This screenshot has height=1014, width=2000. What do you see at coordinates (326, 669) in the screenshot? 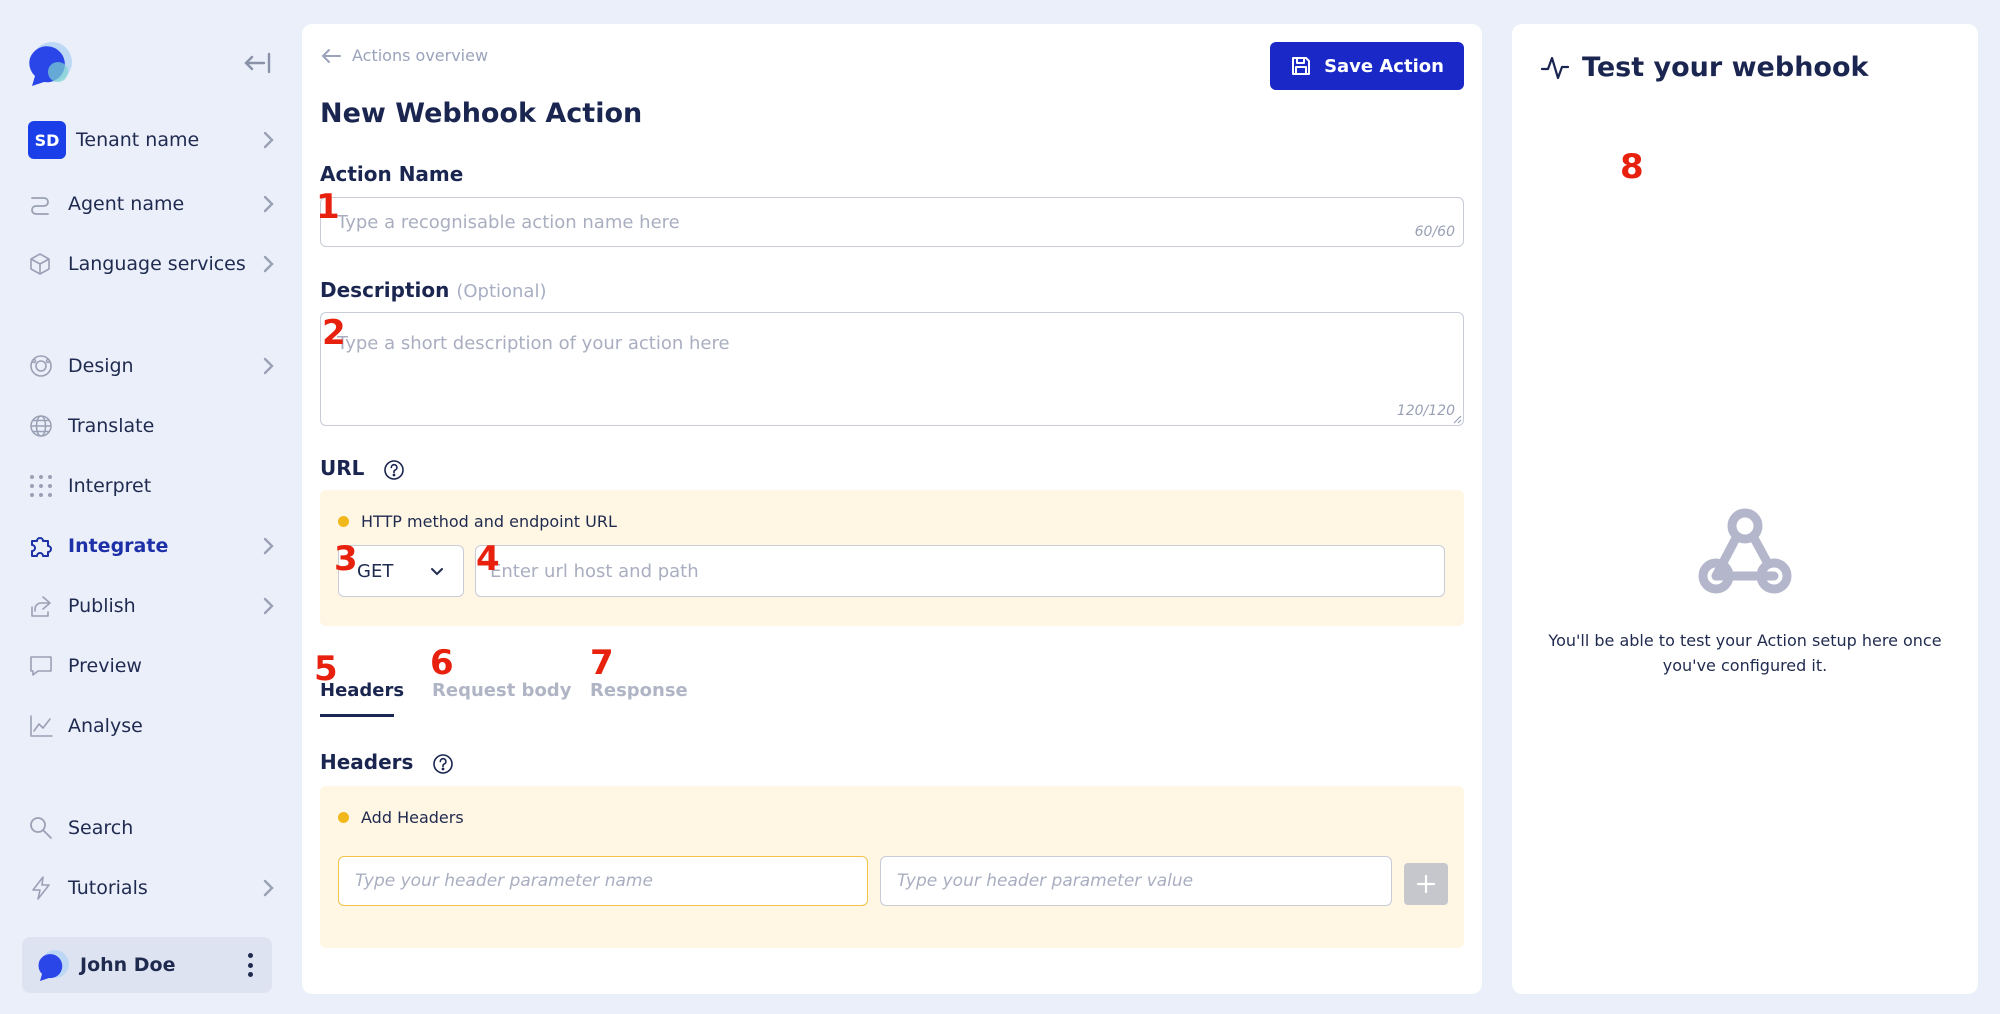
I see `marker-5: 5` at bounding box center [326, 669].